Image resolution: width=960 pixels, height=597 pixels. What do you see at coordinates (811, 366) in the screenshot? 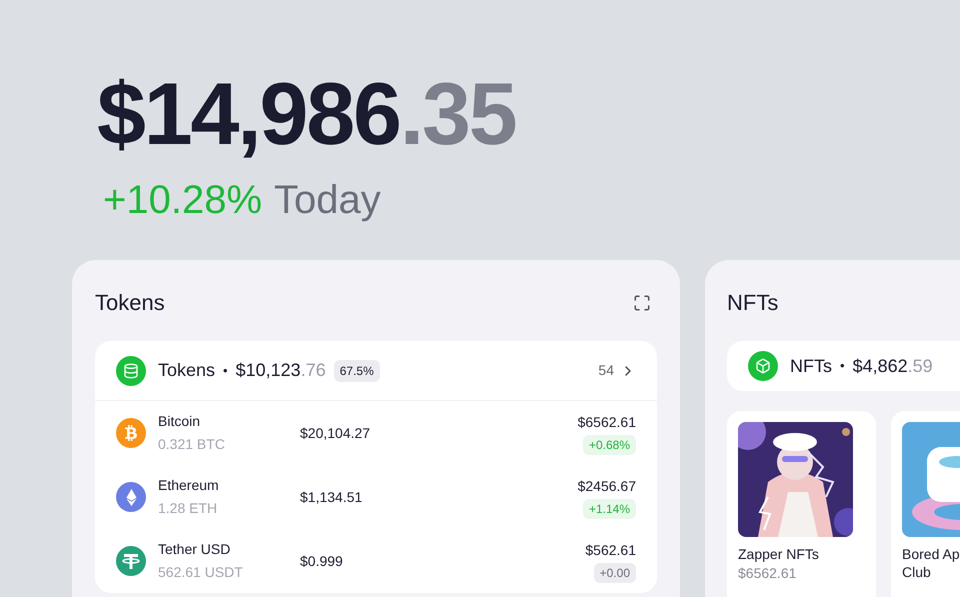
I see `section-label: NFTs` at bounding box center [811, 366].